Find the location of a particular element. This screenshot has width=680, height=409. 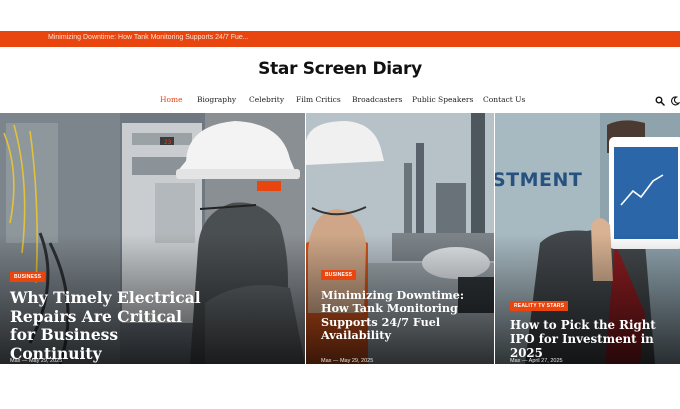

post-date: April 27, 2025 is located at coordinates (545, 361).